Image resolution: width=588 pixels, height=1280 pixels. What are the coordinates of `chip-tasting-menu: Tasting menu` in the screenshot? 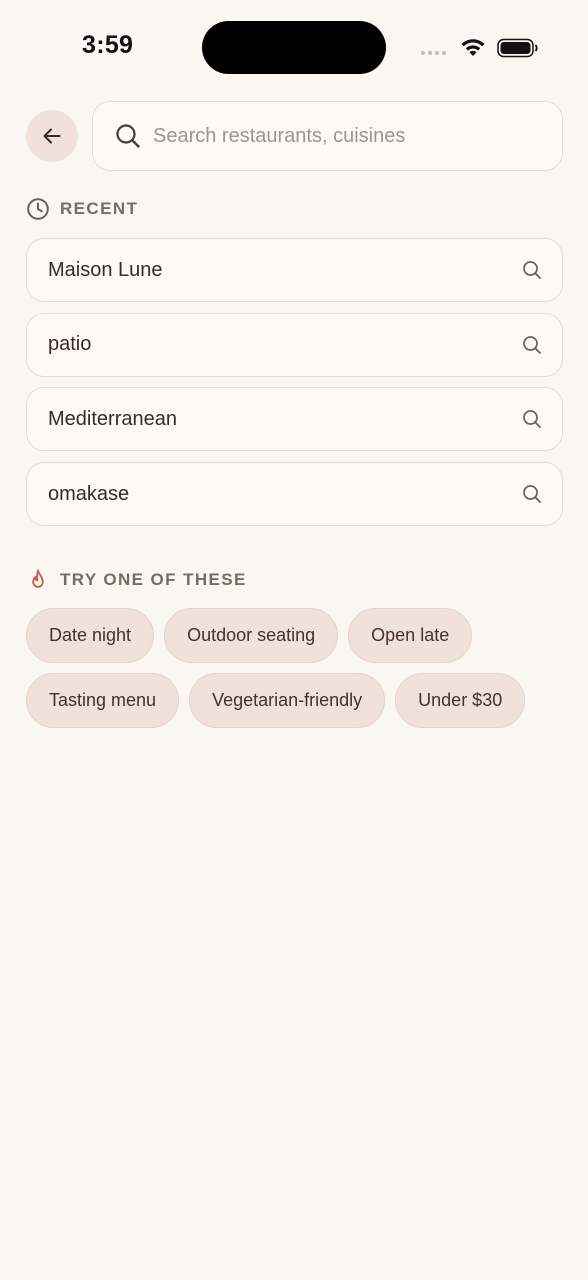 It's located at (103, 700).